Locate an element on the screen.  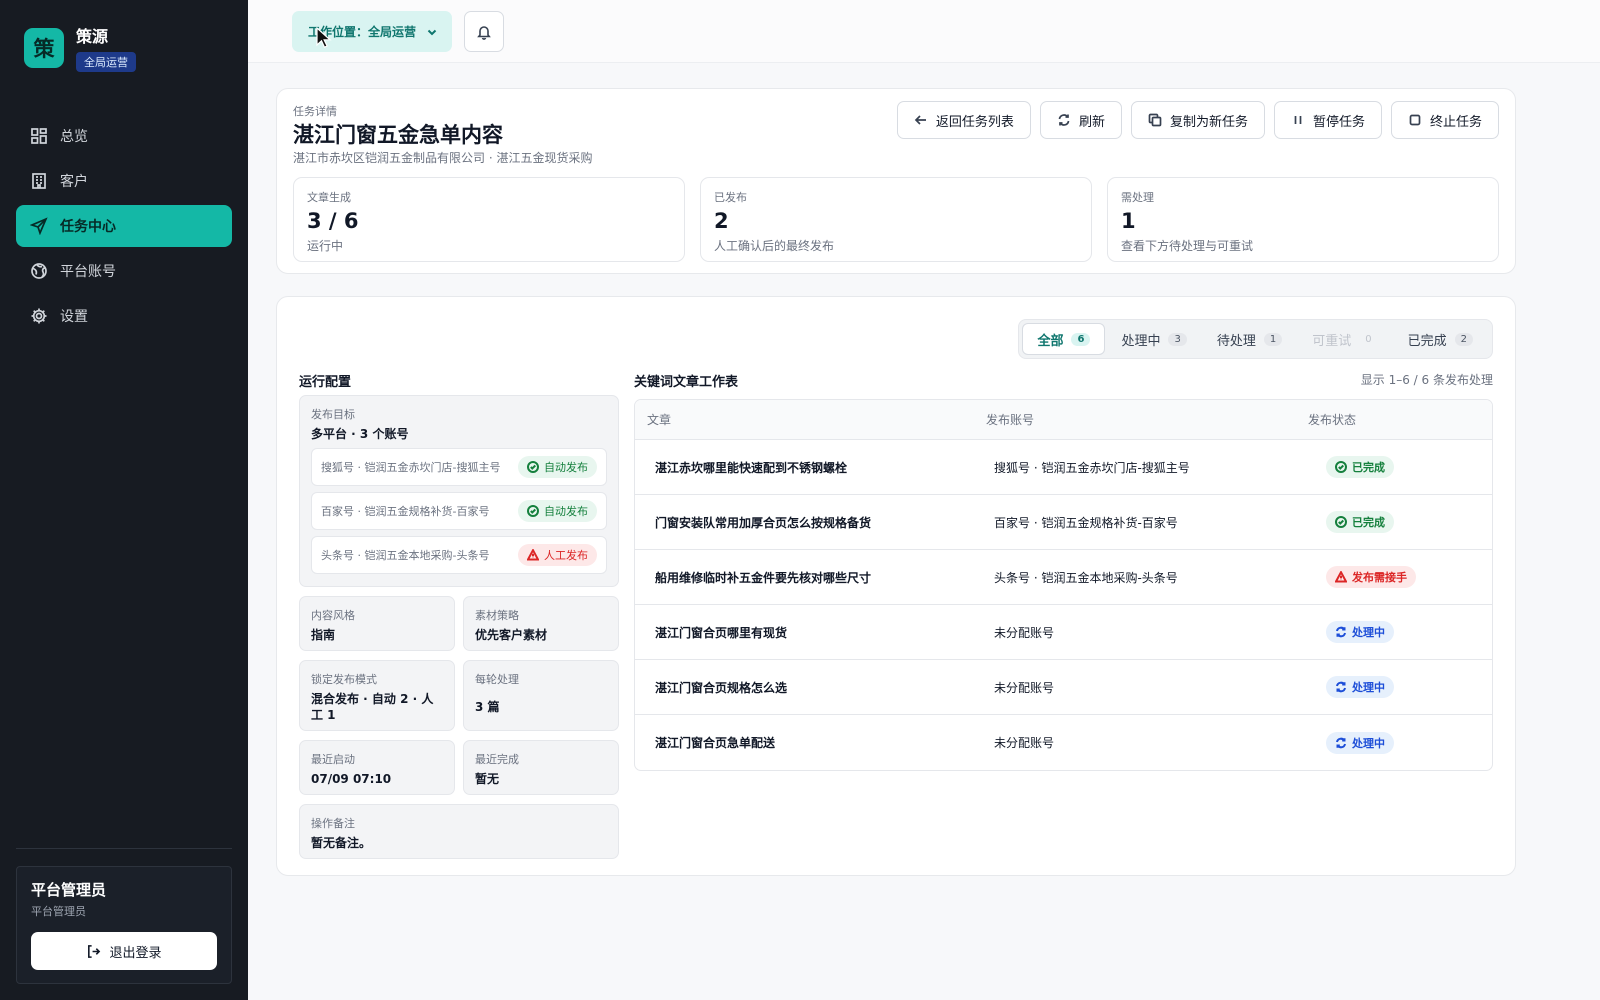
tab-completed: 已完成 2 is located at coordinates (1440, 339).